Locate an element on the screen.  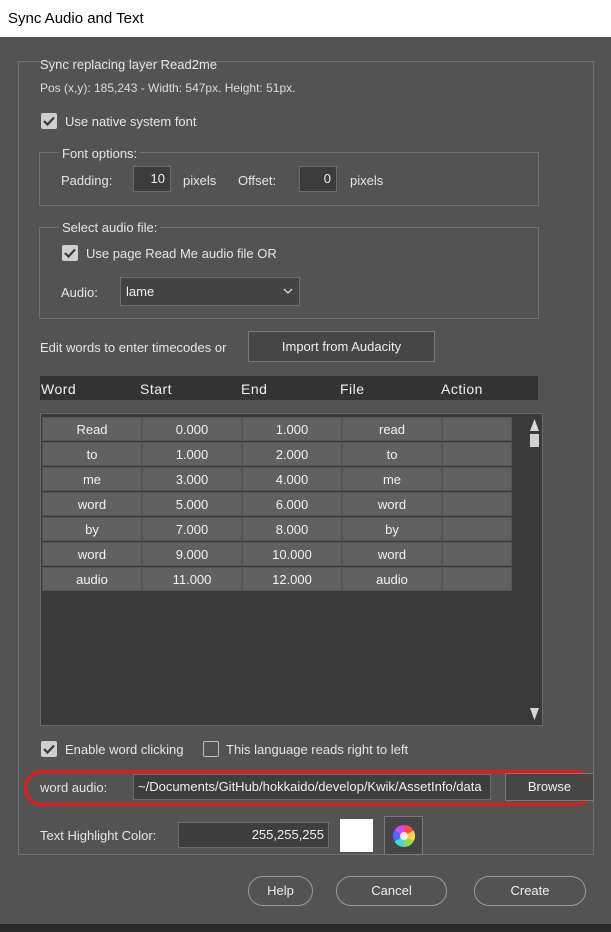
cell-start: 0.000 is located at coordinates (192, 429).